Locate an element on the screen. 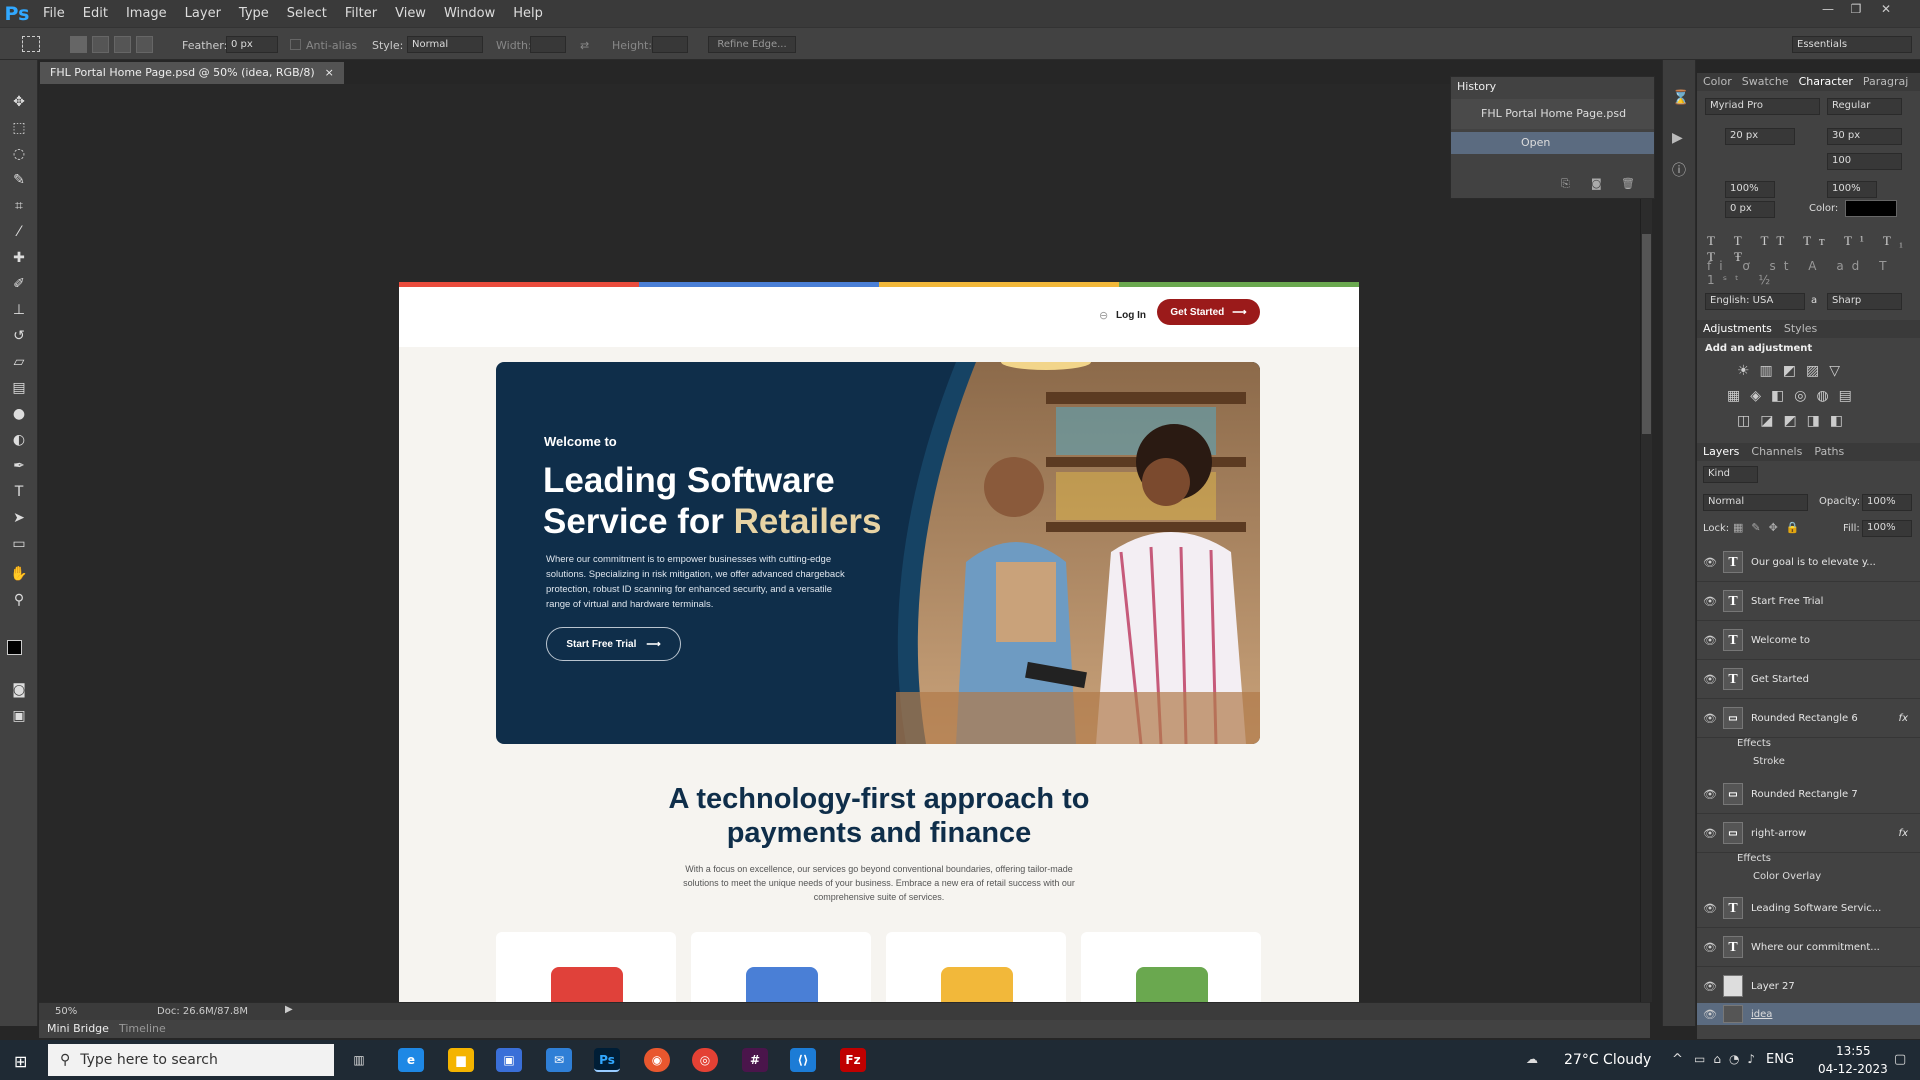 This screenshot has height=1080, width=1920. clock-date: 04-12-2023 is located at coordinates (1853, 1069).